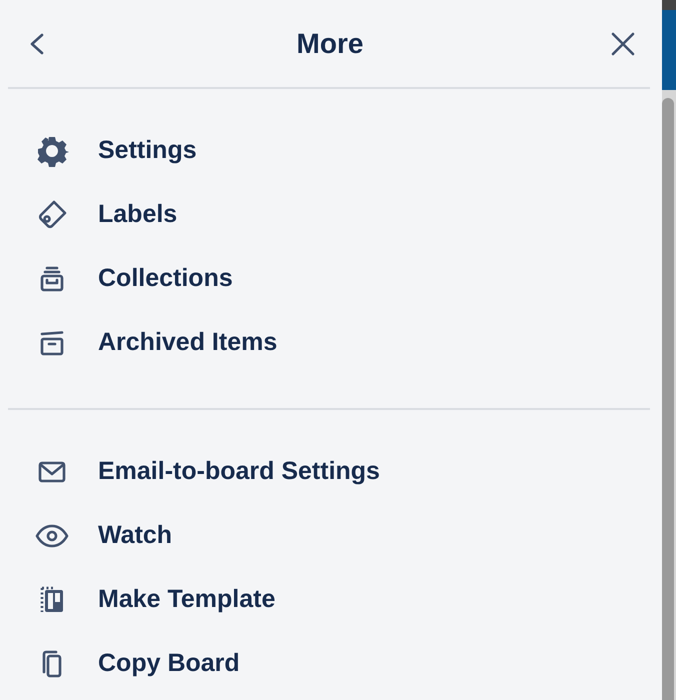  Describe the element at coordinates (330, 43) in the screenshot. I see `panel-title: More` at that location.